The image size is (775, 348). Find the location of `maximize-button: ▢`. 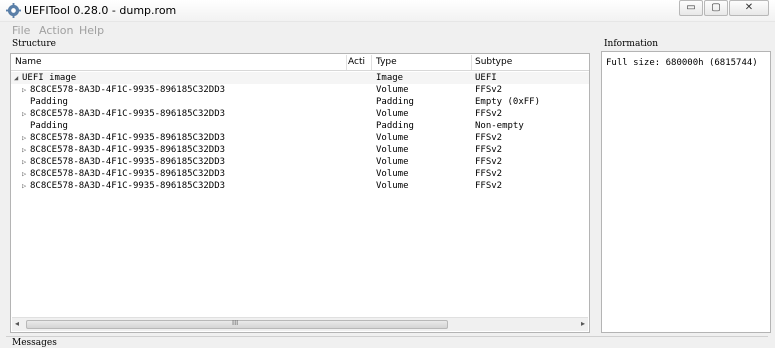

maximize-button: ▢ is located at coordinates (716, 8).